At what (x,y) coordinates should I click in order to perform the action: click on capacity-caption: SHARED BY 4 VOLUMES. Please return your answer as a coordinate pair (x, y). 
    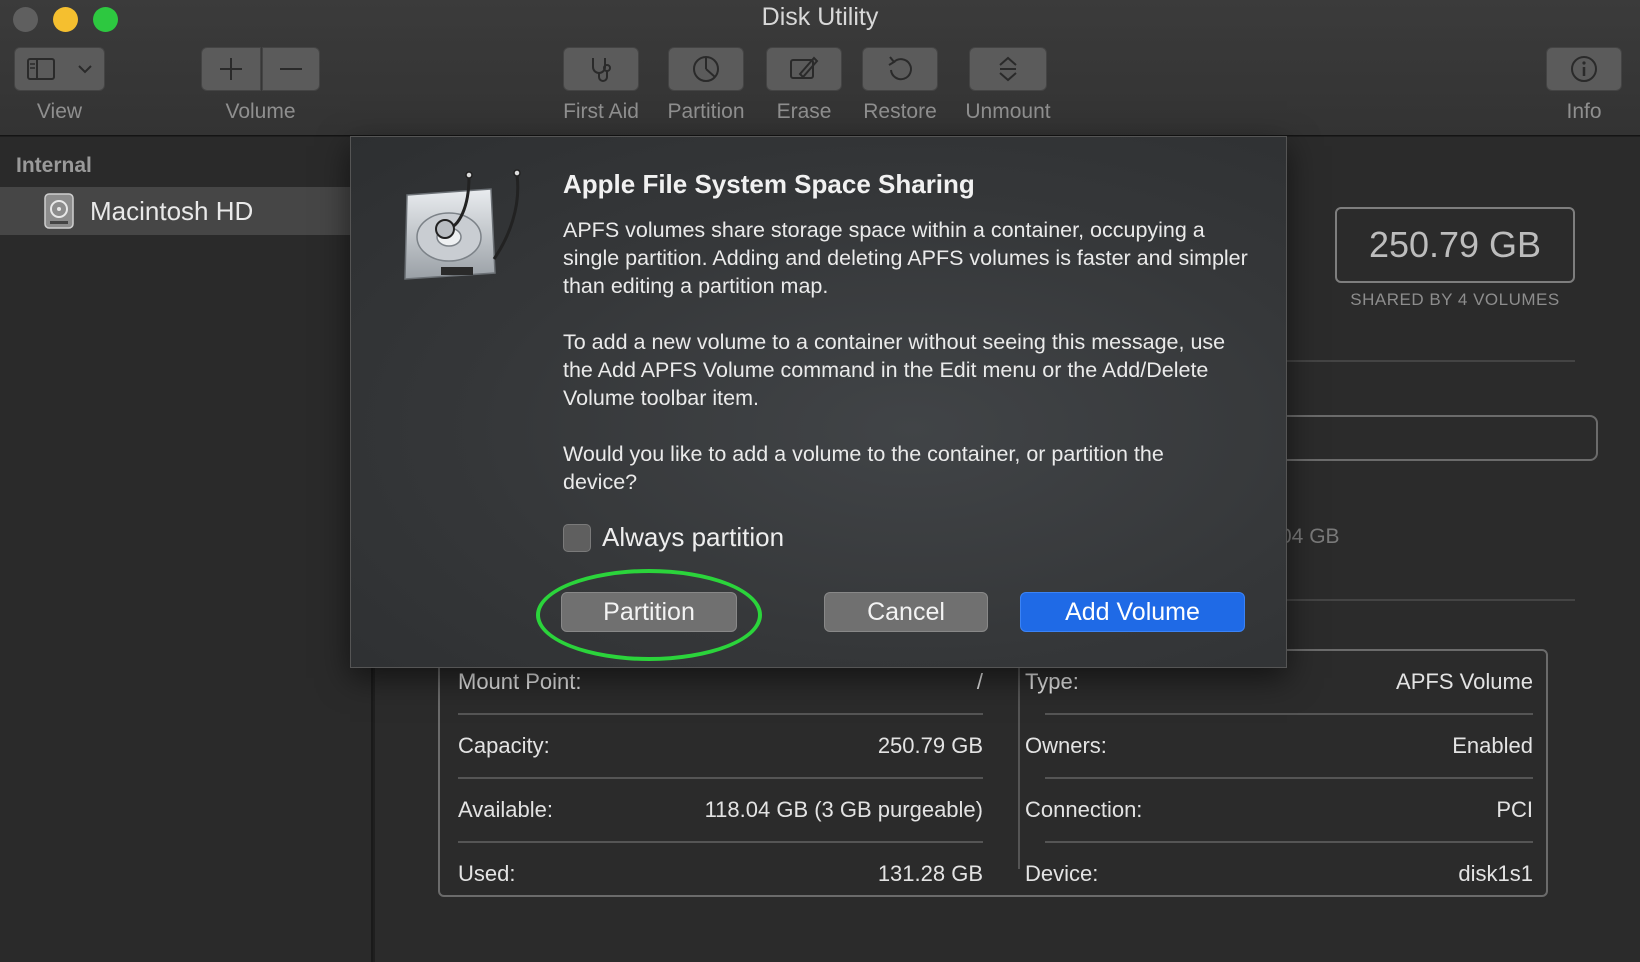
    Looking at the image, I should click on (1455, 299).